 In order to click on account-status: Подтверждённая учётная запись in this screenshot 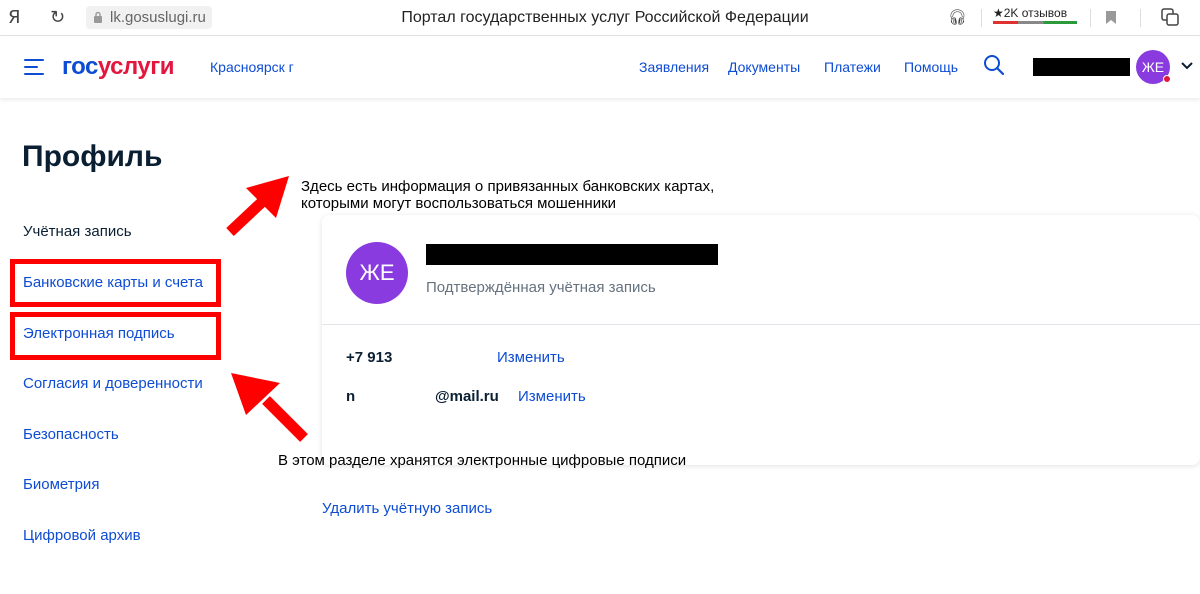, I will do `click(541, 287)`.